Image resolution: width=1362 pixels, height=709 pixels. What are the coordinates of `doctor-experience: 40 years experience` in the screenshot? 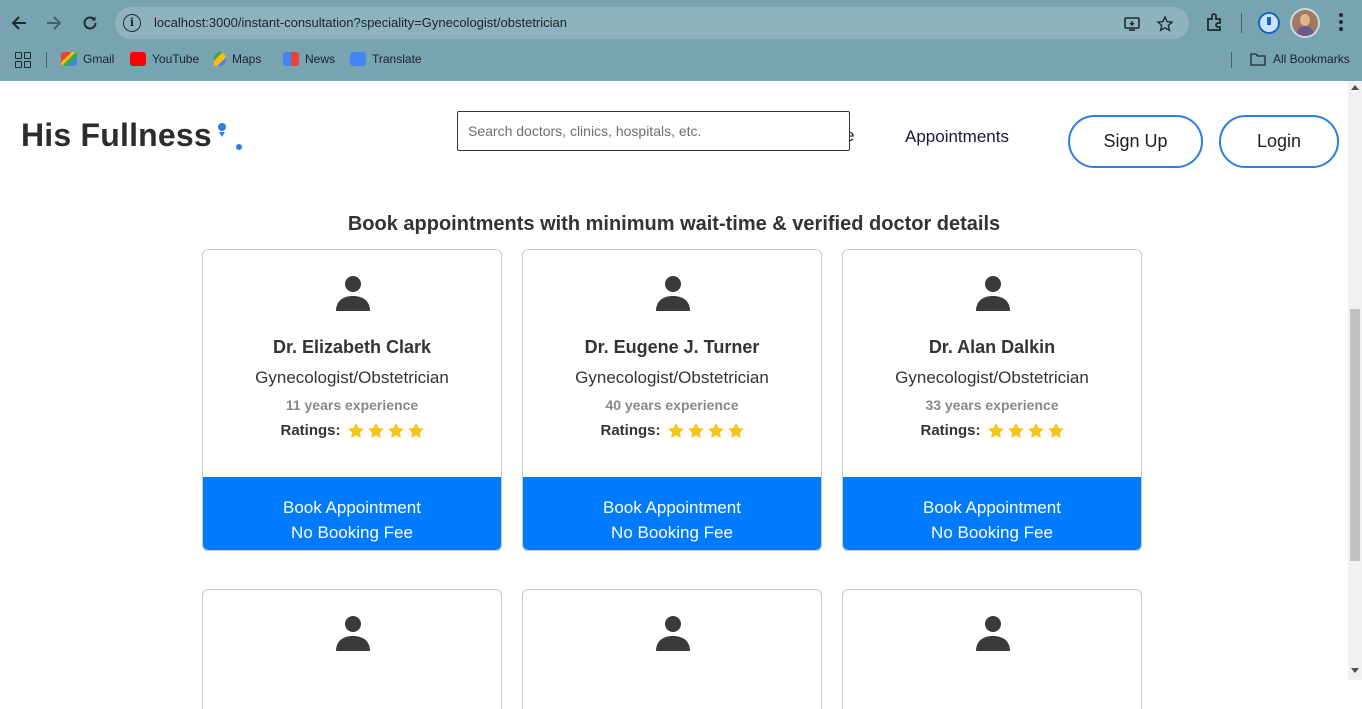 It's located at (672, 405).